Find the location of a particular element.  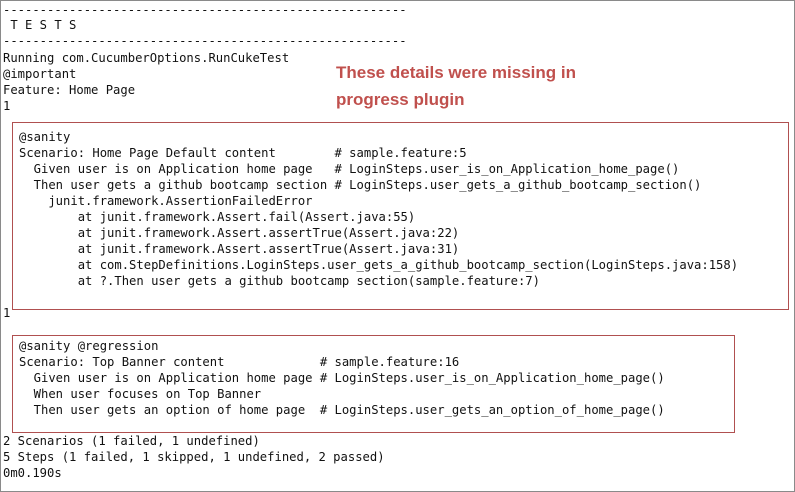

scenario-2-tags: @sanity @regression is located at coordinates (89, 346).